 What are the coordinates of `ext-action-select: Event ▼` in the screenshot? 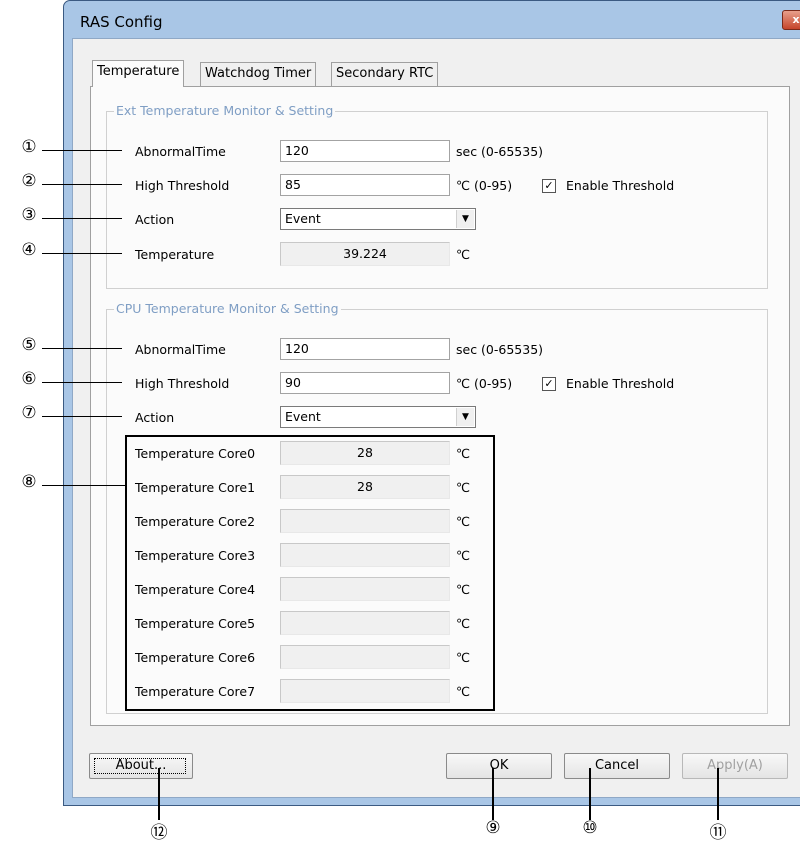 It's located at (378, 219).